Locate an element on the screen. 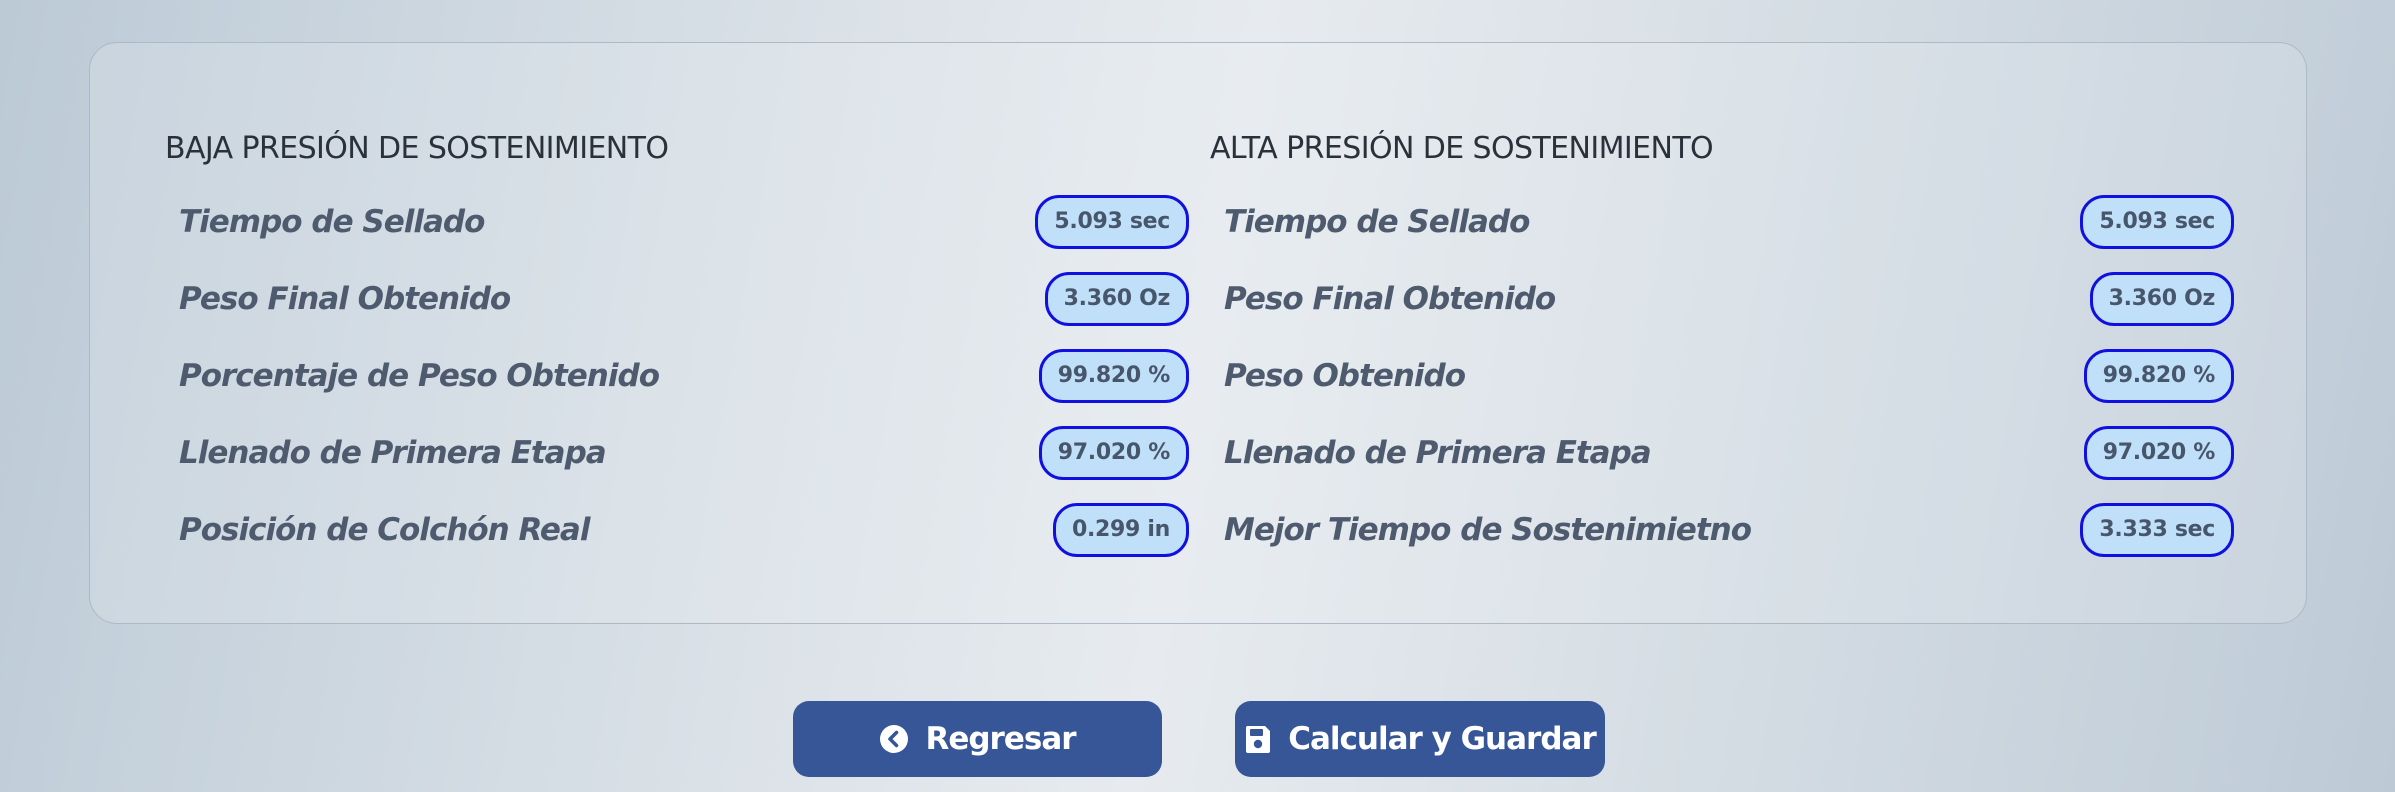 This screenshot has height=792, width=2395. back-button: Regresar is located at coordinates (977, 739).